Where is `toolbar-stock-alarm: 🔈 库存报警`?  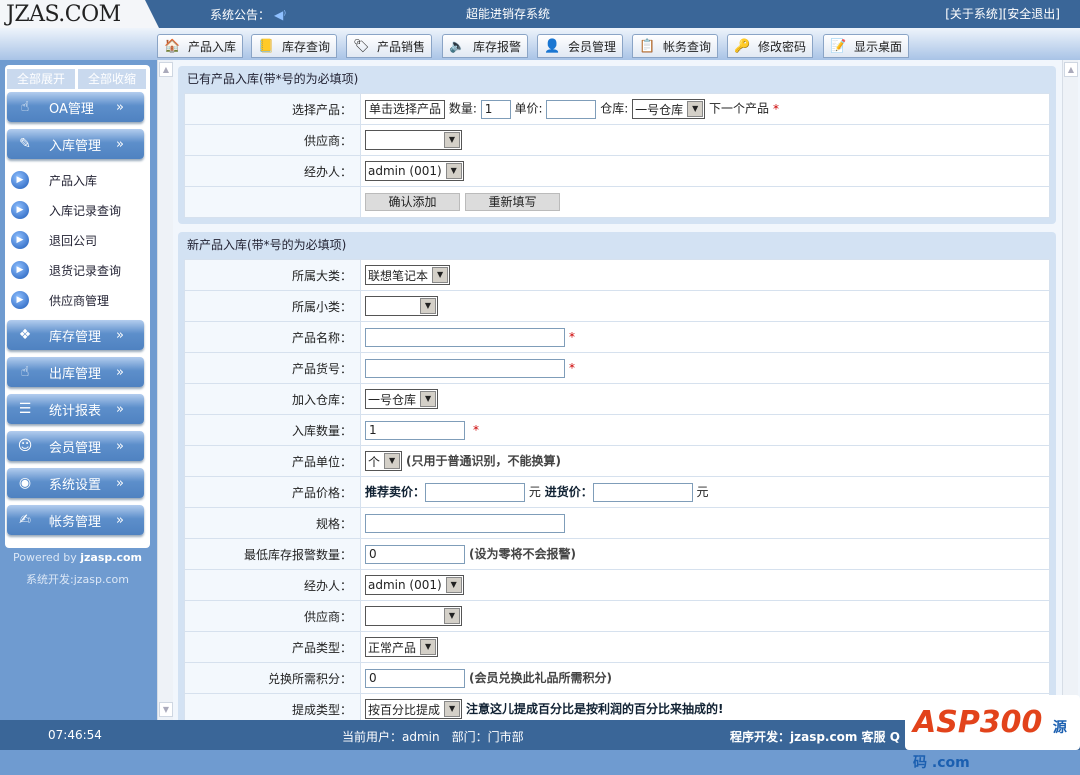 toolbar-stock-alarm: 🔈 库存报警 is located at coordinates (485, 46).